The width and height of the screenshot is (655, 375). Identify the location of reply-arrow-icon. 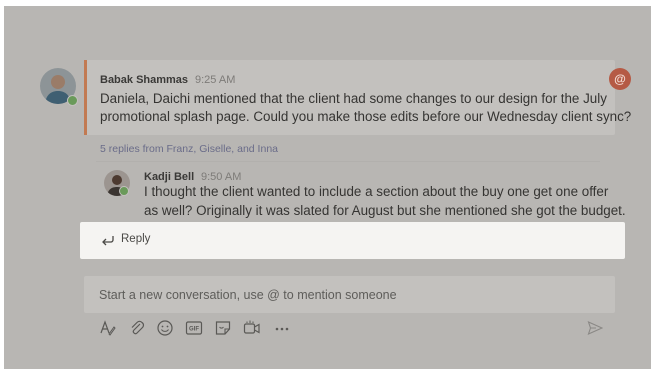
(108, 242).